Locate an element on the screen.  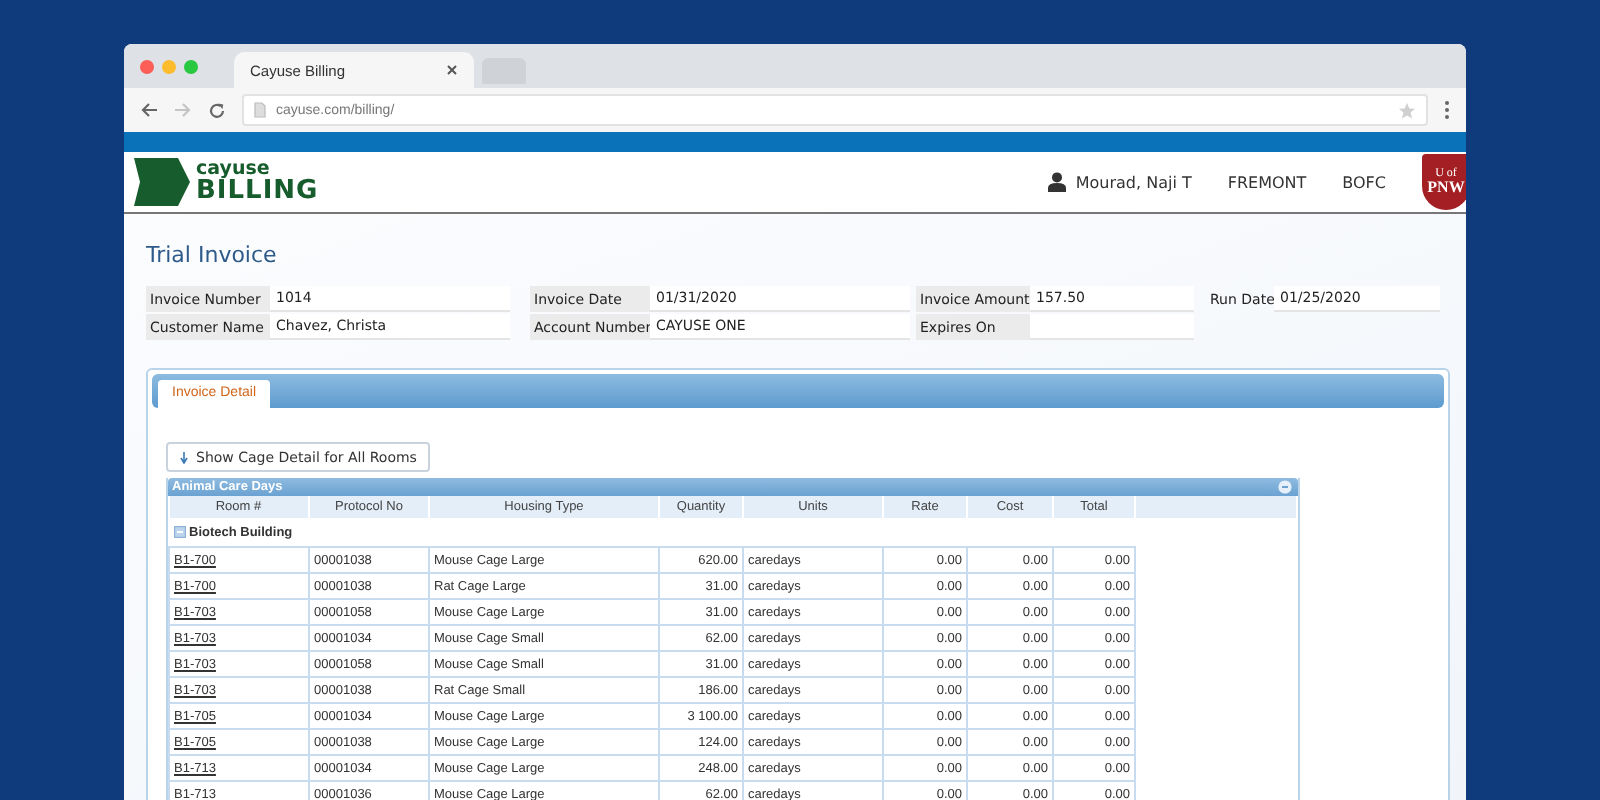
user-icon is located at coordinates (1056, 182).